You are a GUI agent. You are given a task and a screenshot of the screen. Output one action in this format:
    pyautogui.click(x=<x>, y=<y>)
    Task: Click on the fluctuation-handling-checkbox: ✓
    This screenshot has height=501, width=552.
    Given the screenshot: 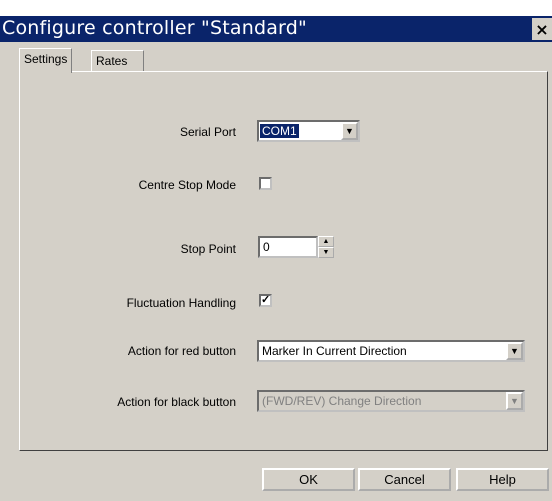 What is the action you would take?
    pyautogui.click(x=265, y=300)
    